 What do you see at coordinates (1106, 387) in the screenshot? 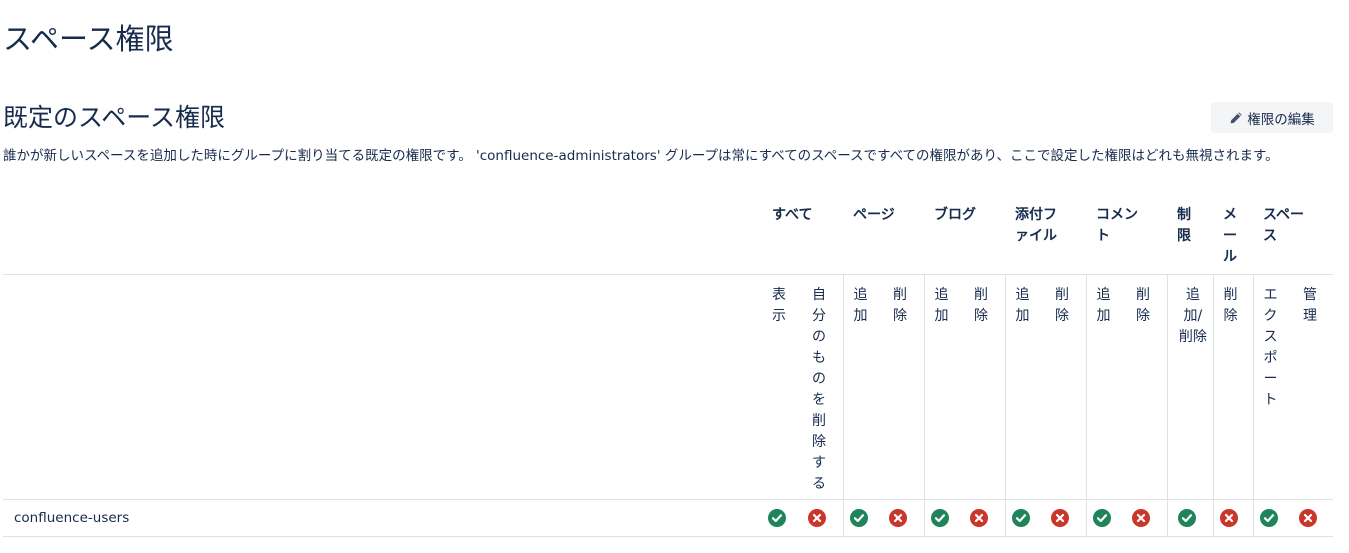
I see `sub-header-comment-add: 追加` at bounding box center [1106, 387].